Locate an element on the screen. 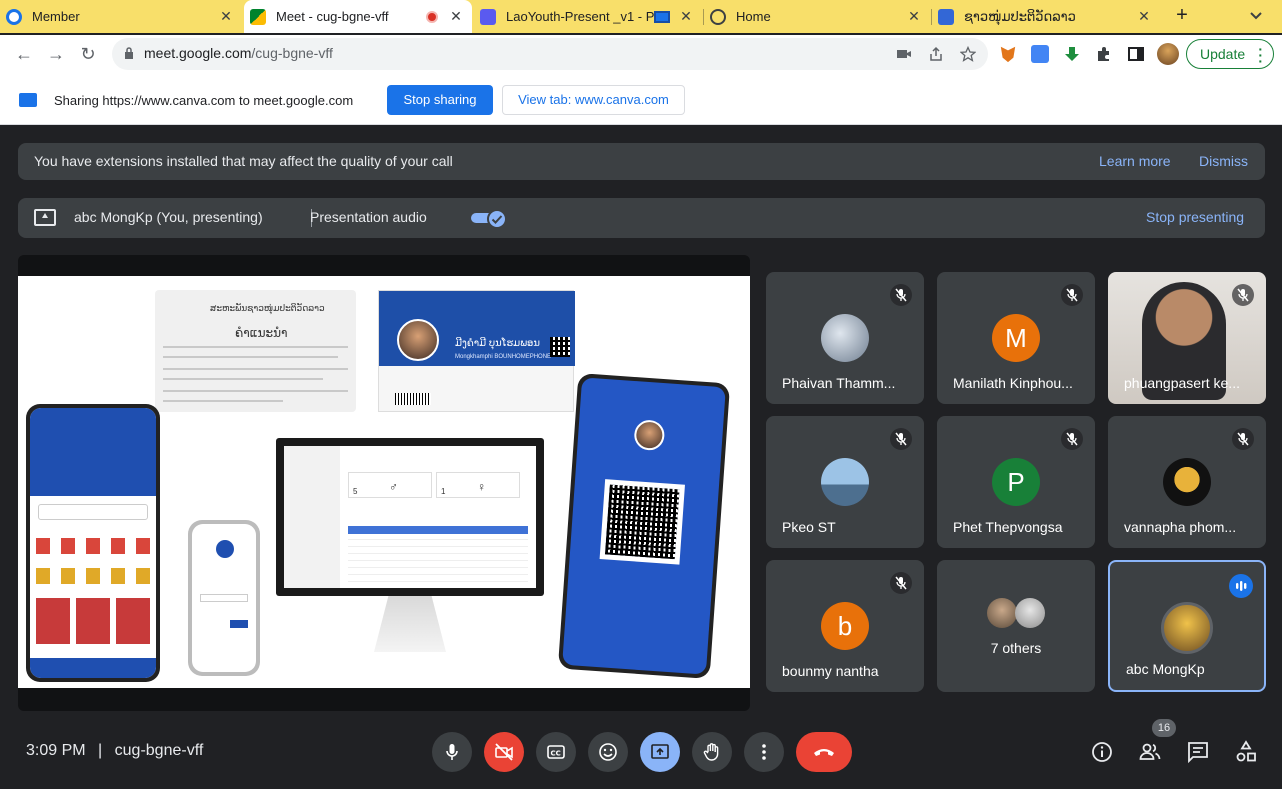 The height and width of the screenshot is (789, 1282). present-now-button is located at coordinates (660, 752).